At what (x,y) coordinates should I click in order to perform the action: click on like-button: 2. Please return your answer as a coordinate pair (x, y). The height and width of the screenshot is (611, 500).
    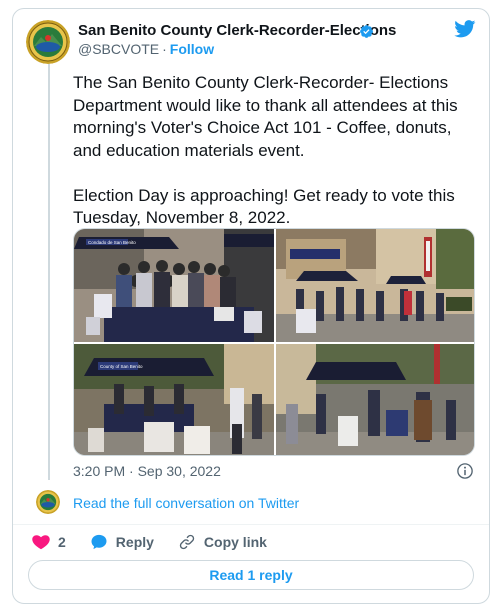
    Looking at the image, I should click on (61, 542).